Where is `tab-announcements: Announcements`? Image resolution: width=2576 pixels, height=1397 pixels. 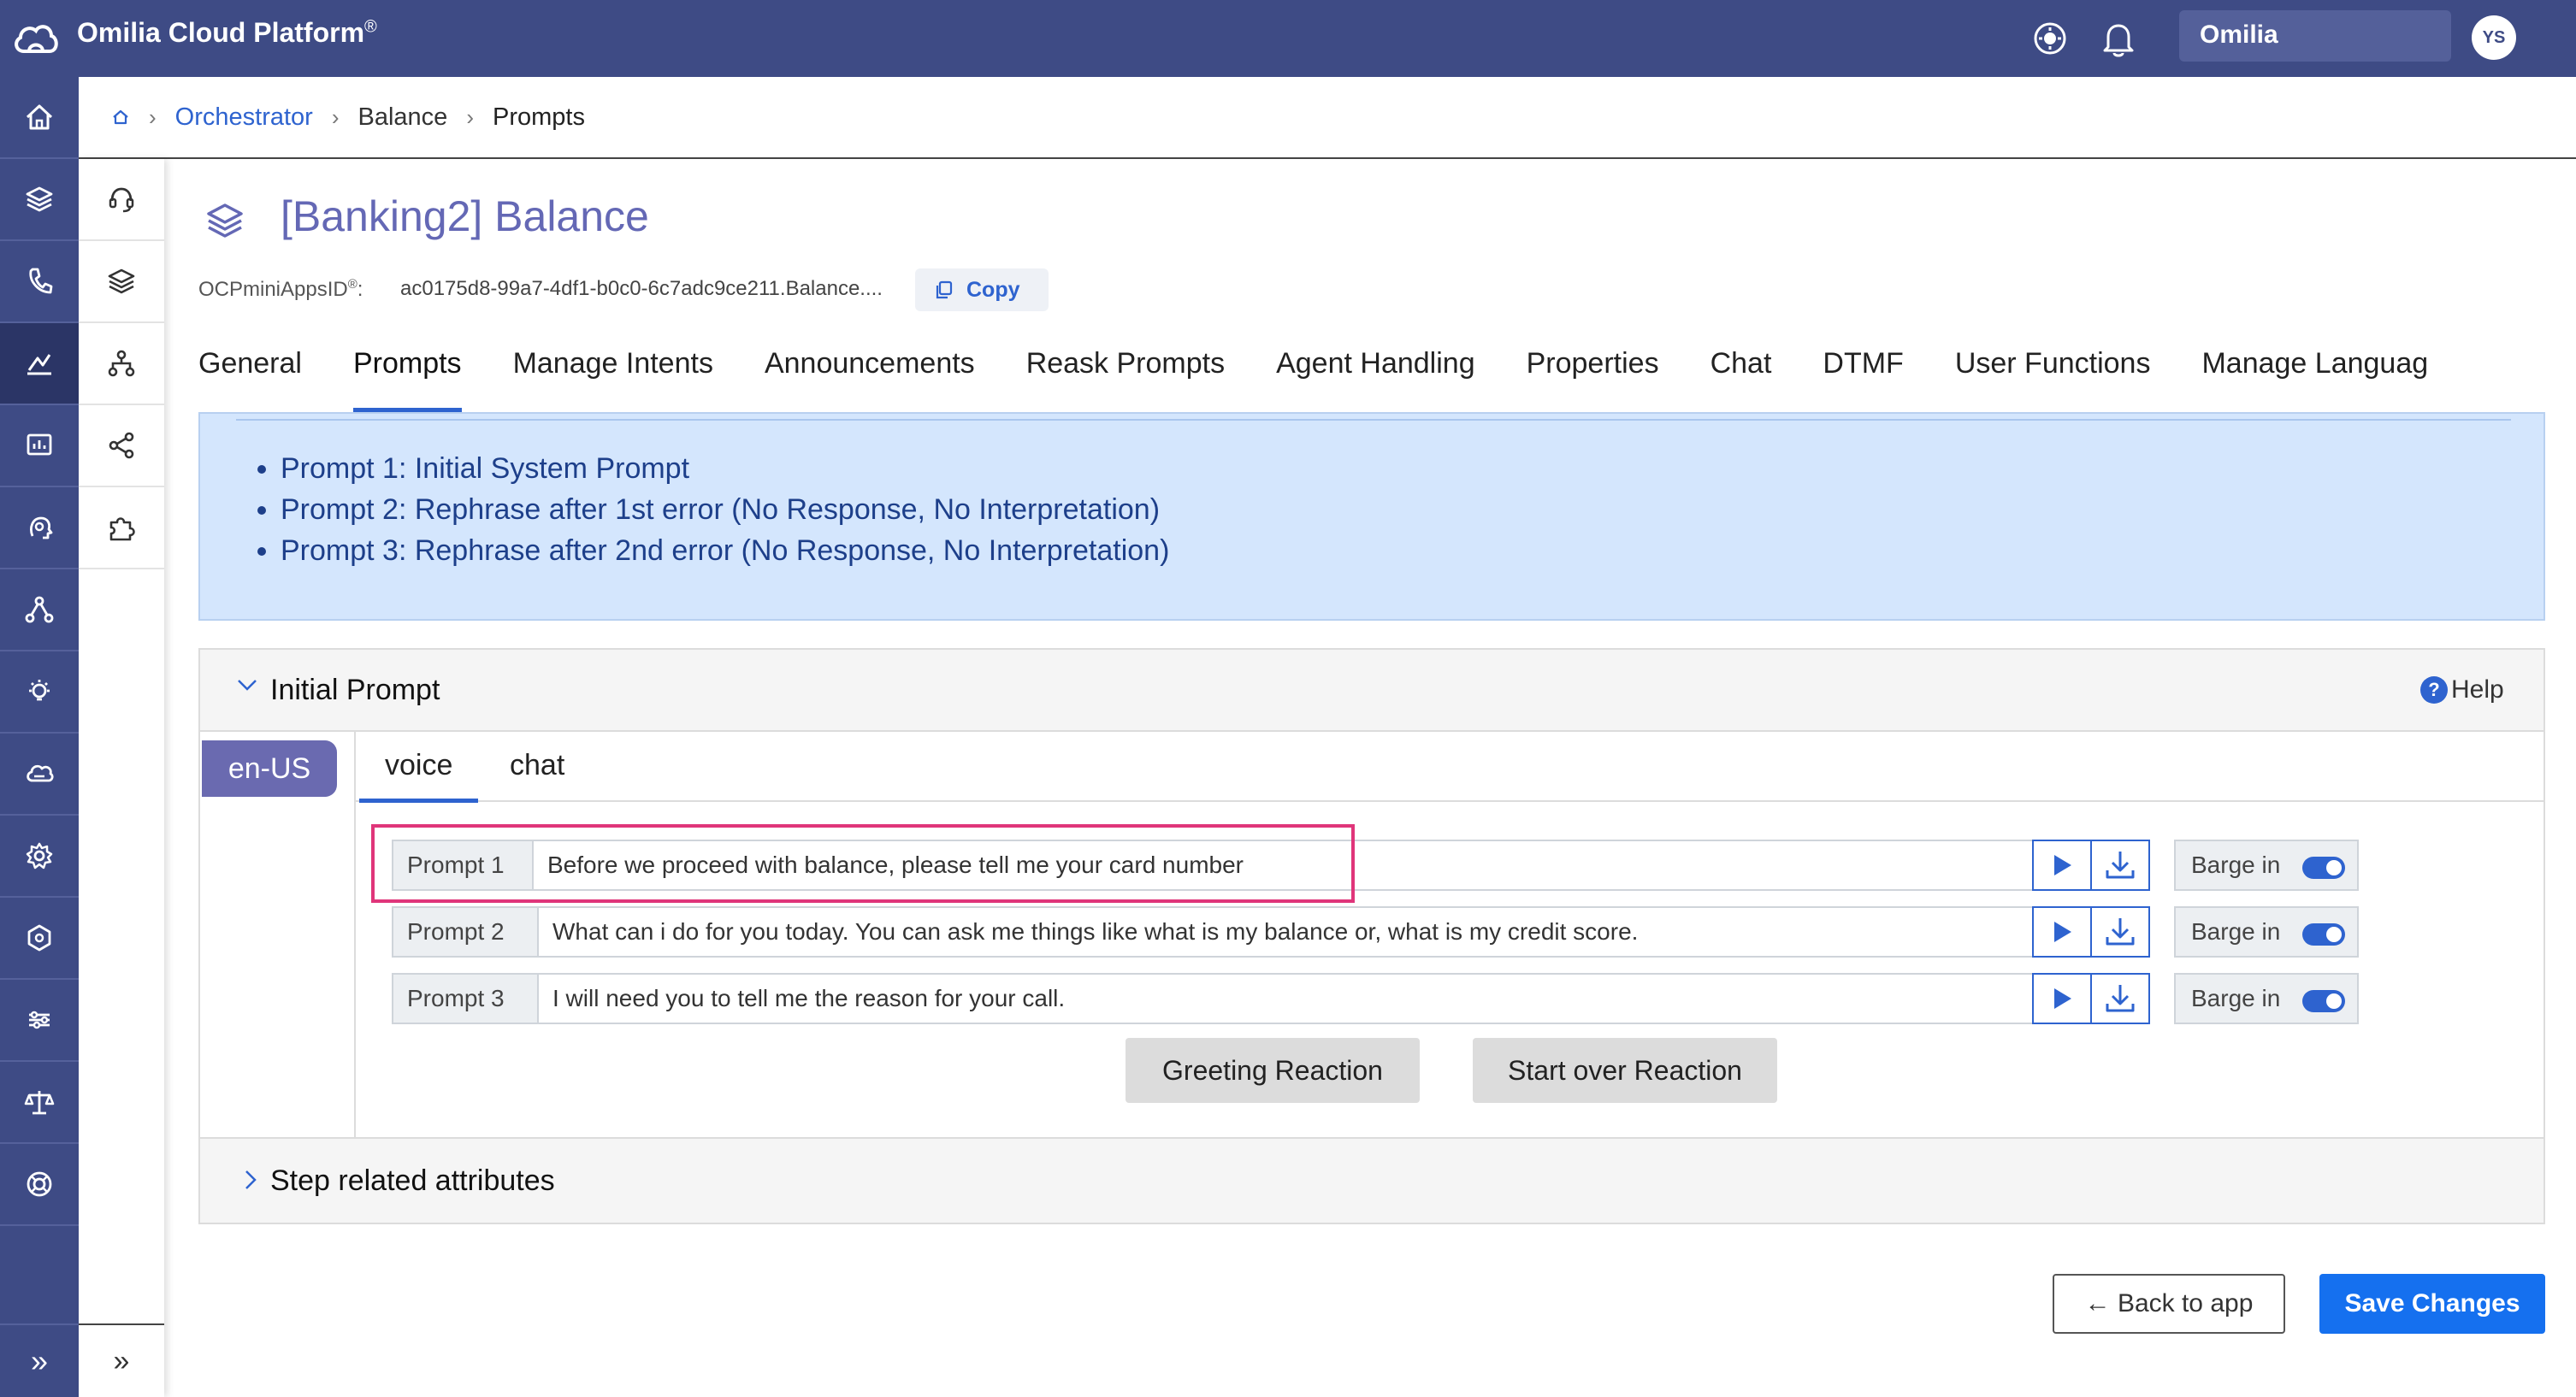
tab-announcements: Announcements is located at coordinates (870, 370).